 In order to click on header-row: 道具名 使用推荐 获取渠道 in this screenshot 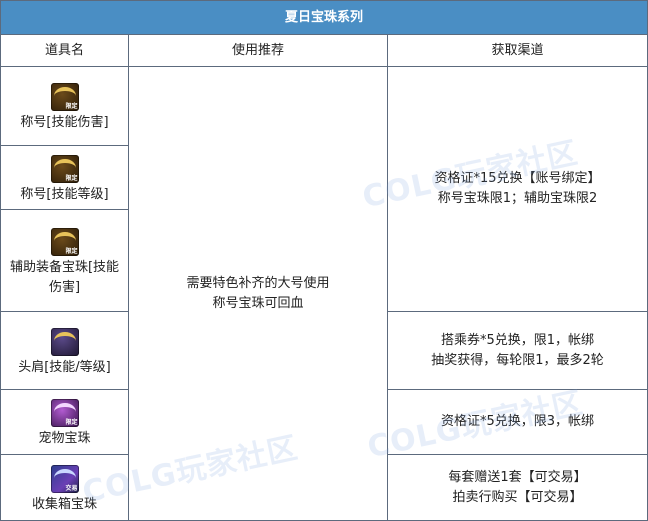, I will do `click(324, 50)`.